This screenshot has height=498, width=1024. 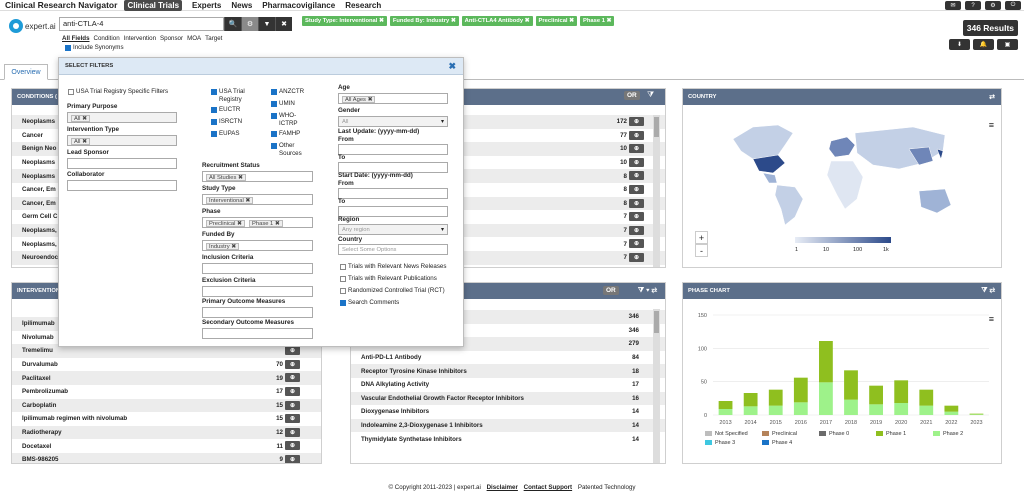 What do you see at coordinates (166, 365) in the screenshot?
I see `list-item: Durvalumab 70 ⊕` at bounding box center [166, 365].